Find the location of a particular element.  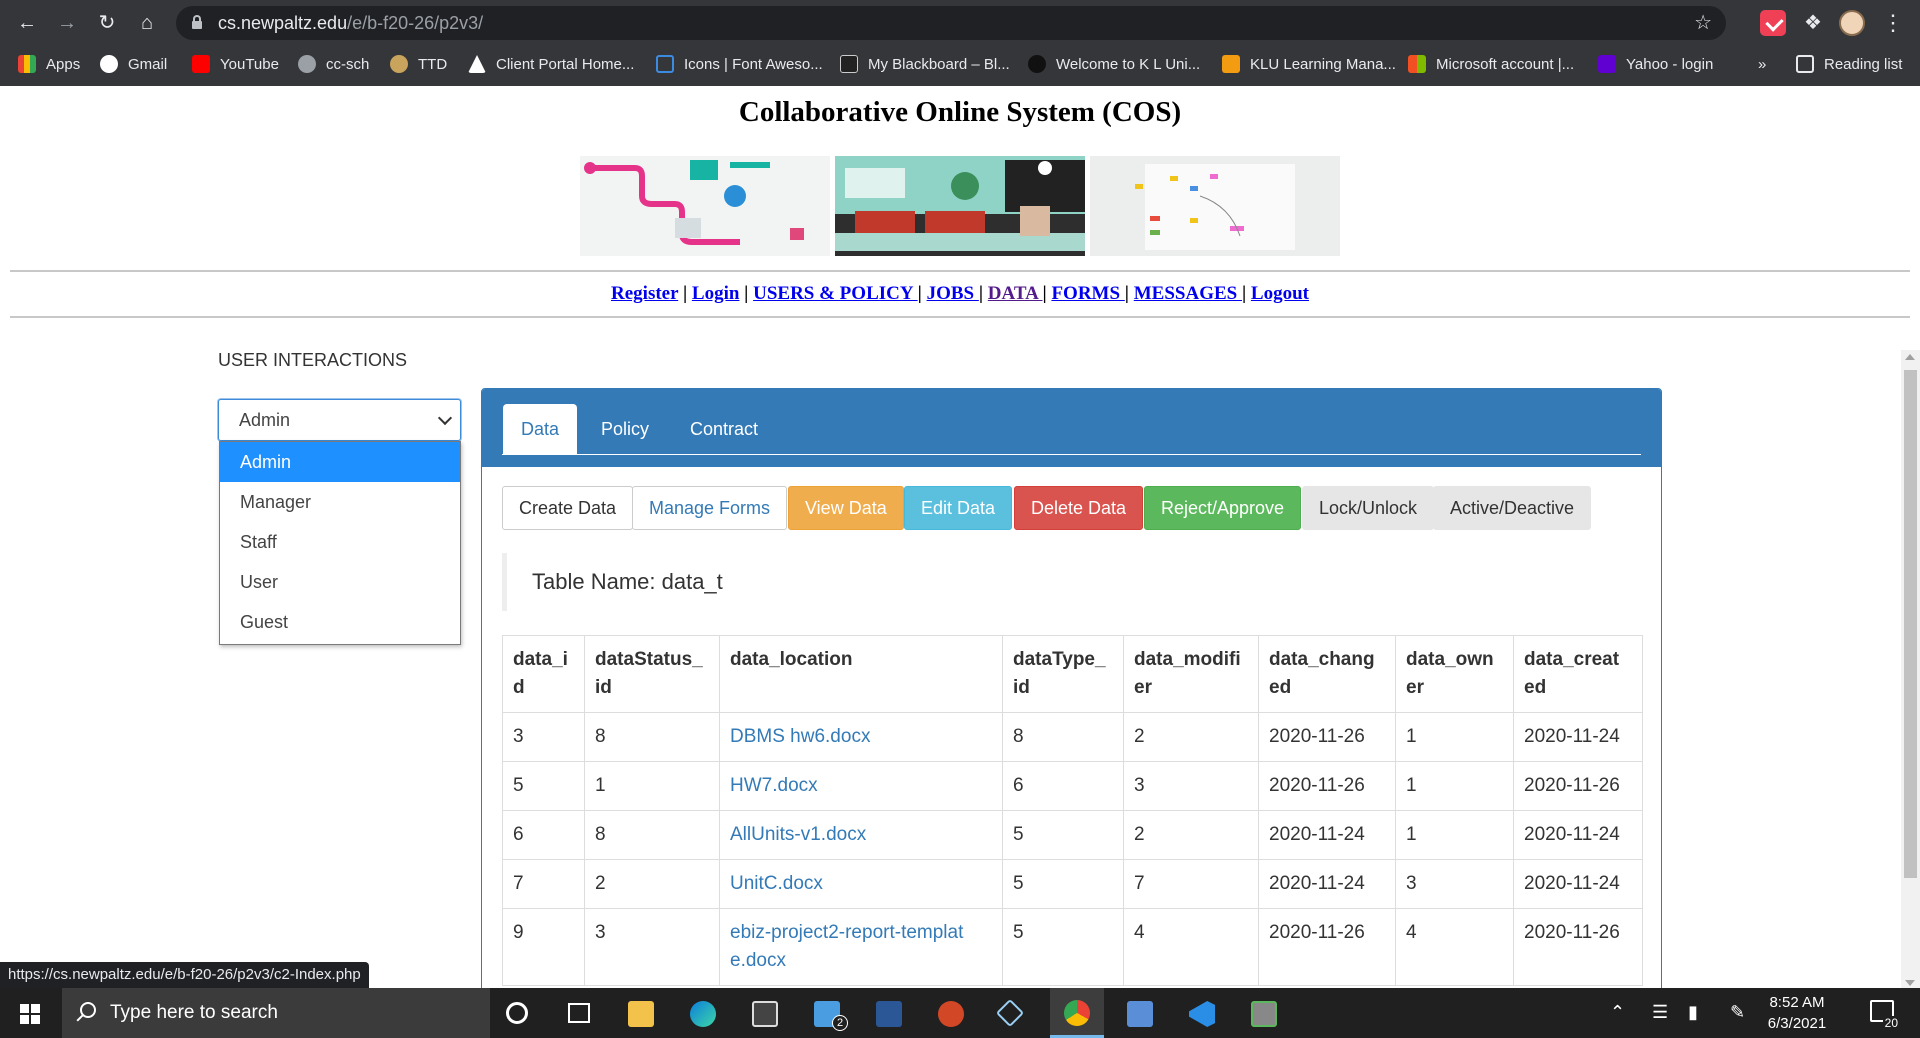

pocket-extension-icon is located at coordinates (1773, 23).